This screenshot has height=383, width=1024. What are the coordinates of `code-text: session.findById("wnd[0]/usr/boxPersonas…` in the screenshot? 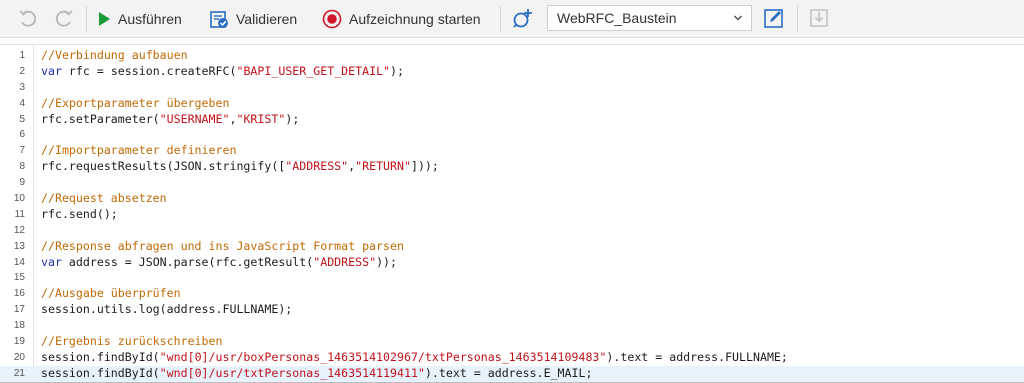 It's located at (414, 358).